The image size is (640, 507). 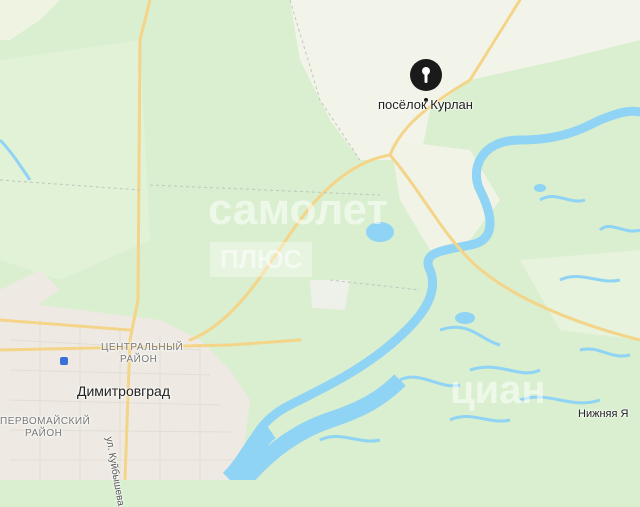 I want to click on map-pin-icon, so click(x=426, y=75).